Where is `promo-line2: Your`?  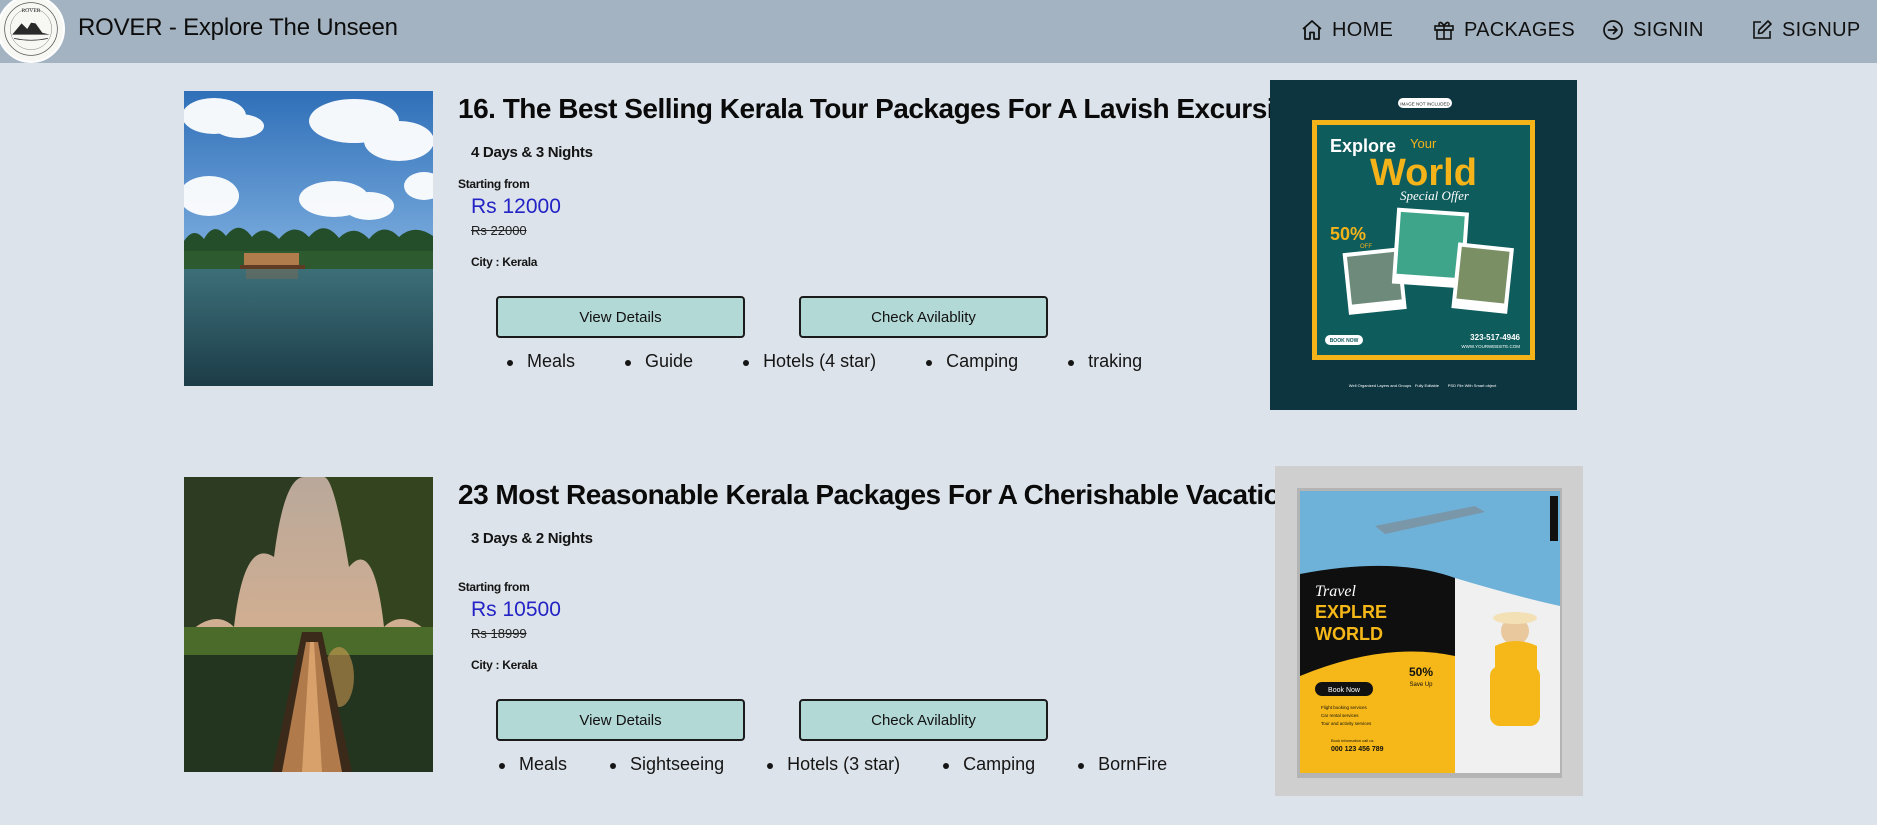 promo-line2: Your is located at coordinates (1423, 143).